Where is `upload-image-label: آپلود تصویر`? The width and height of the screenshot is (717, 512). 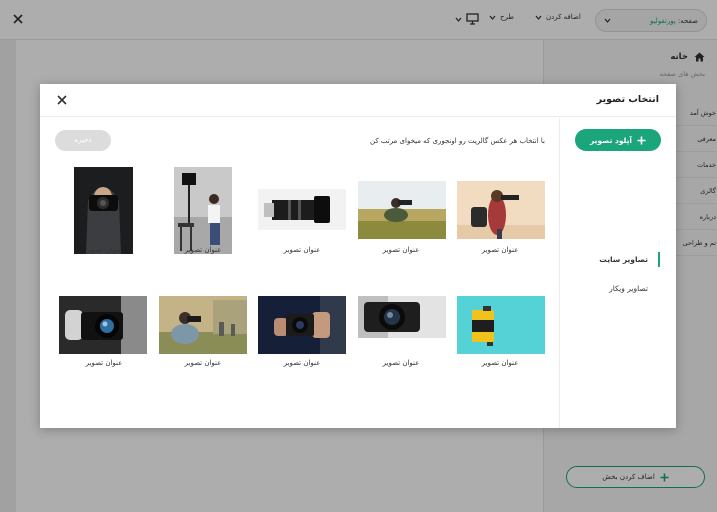
upload-image-label: آپلود تصویر is located at coordinates (611, 140).